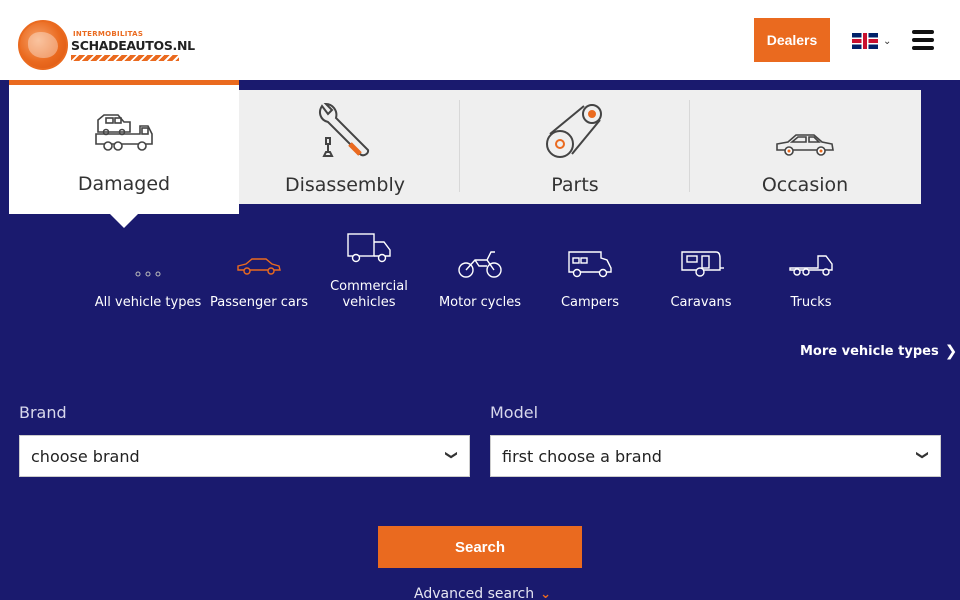  I want to click on vehicle-type-motorcycles: Motor cycles, so click(480, 273).